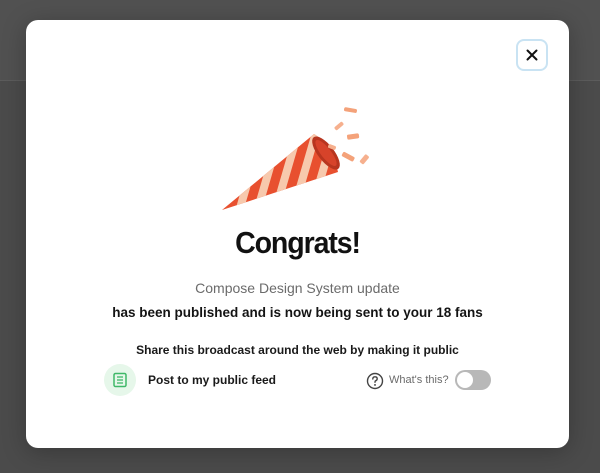  Describe the element at coordinates (295, 158) in the screenshot. I see `party-popper-icon` at that location.